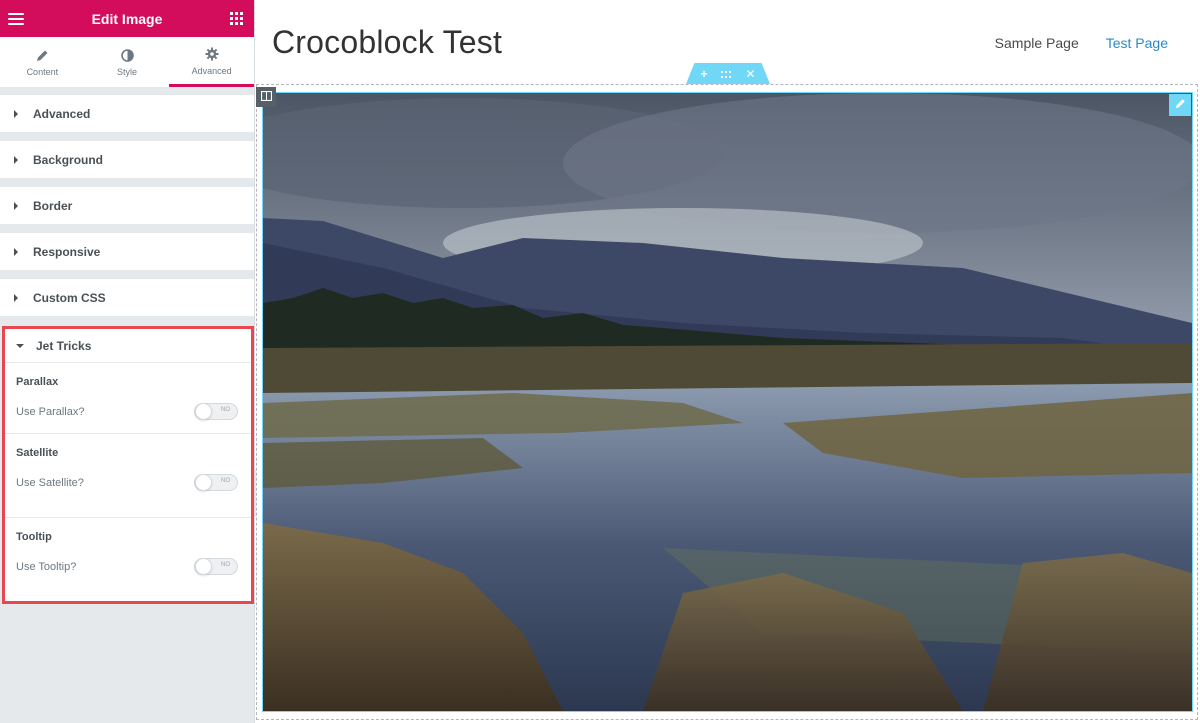 This screenshot has height=723, width=1200. What do you see at coordinates (387, 42) in the screenshot?
I see `site-title: Crocoblock Test` at bounding box center [387, 42].